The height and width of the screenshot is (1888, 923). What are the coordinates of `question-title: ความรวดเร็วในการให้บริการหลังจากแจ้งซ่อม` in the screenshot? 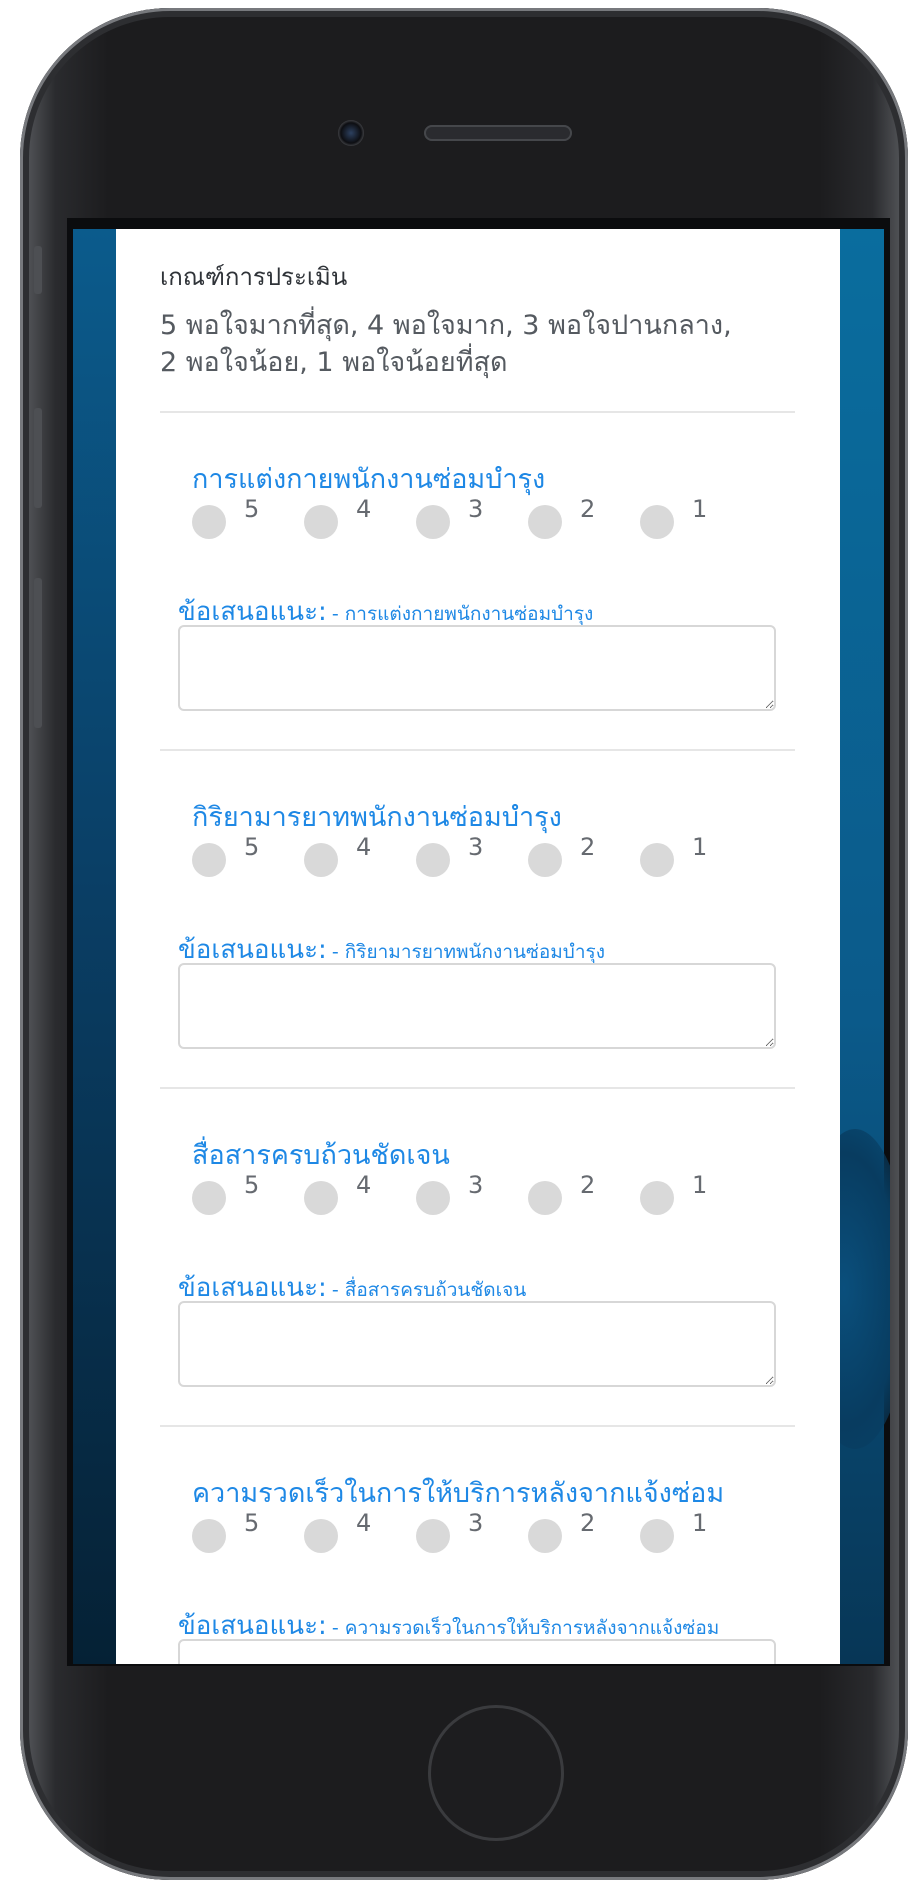 It's located at (458, 1493).